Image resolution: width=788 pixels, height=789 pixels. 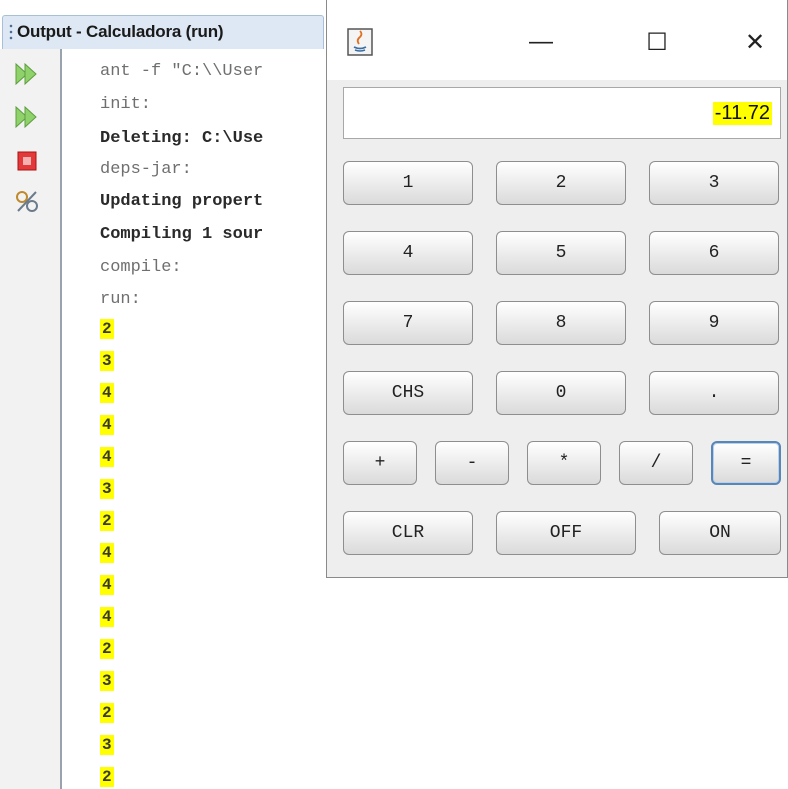 I want to click on console-line: init:, so click(x=126, y=104).